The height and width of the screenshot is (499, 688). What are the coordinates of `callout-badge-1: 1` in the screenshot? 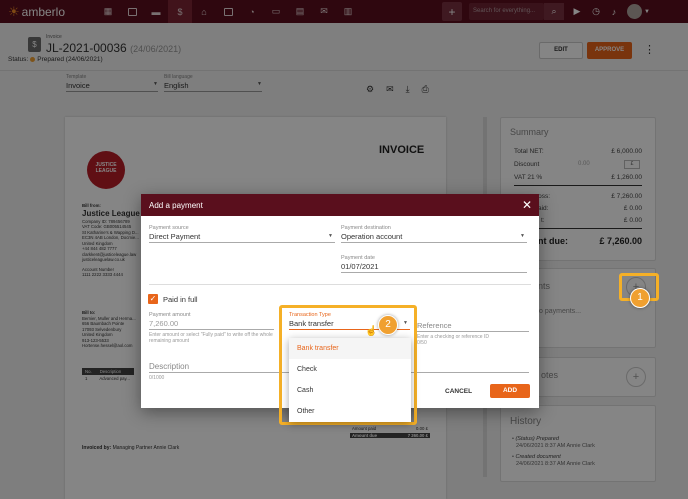 It's located at (640, 298).